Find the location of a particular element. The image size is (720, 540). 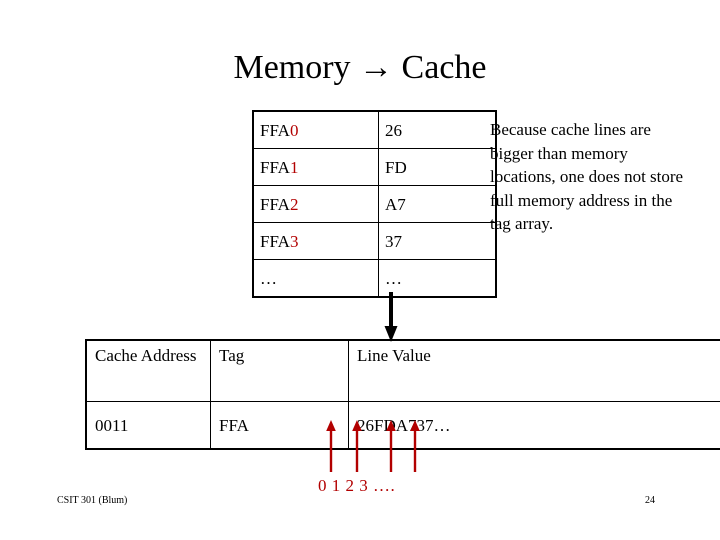

page-title: Memory → Cache is located at coordinates (360, 67).